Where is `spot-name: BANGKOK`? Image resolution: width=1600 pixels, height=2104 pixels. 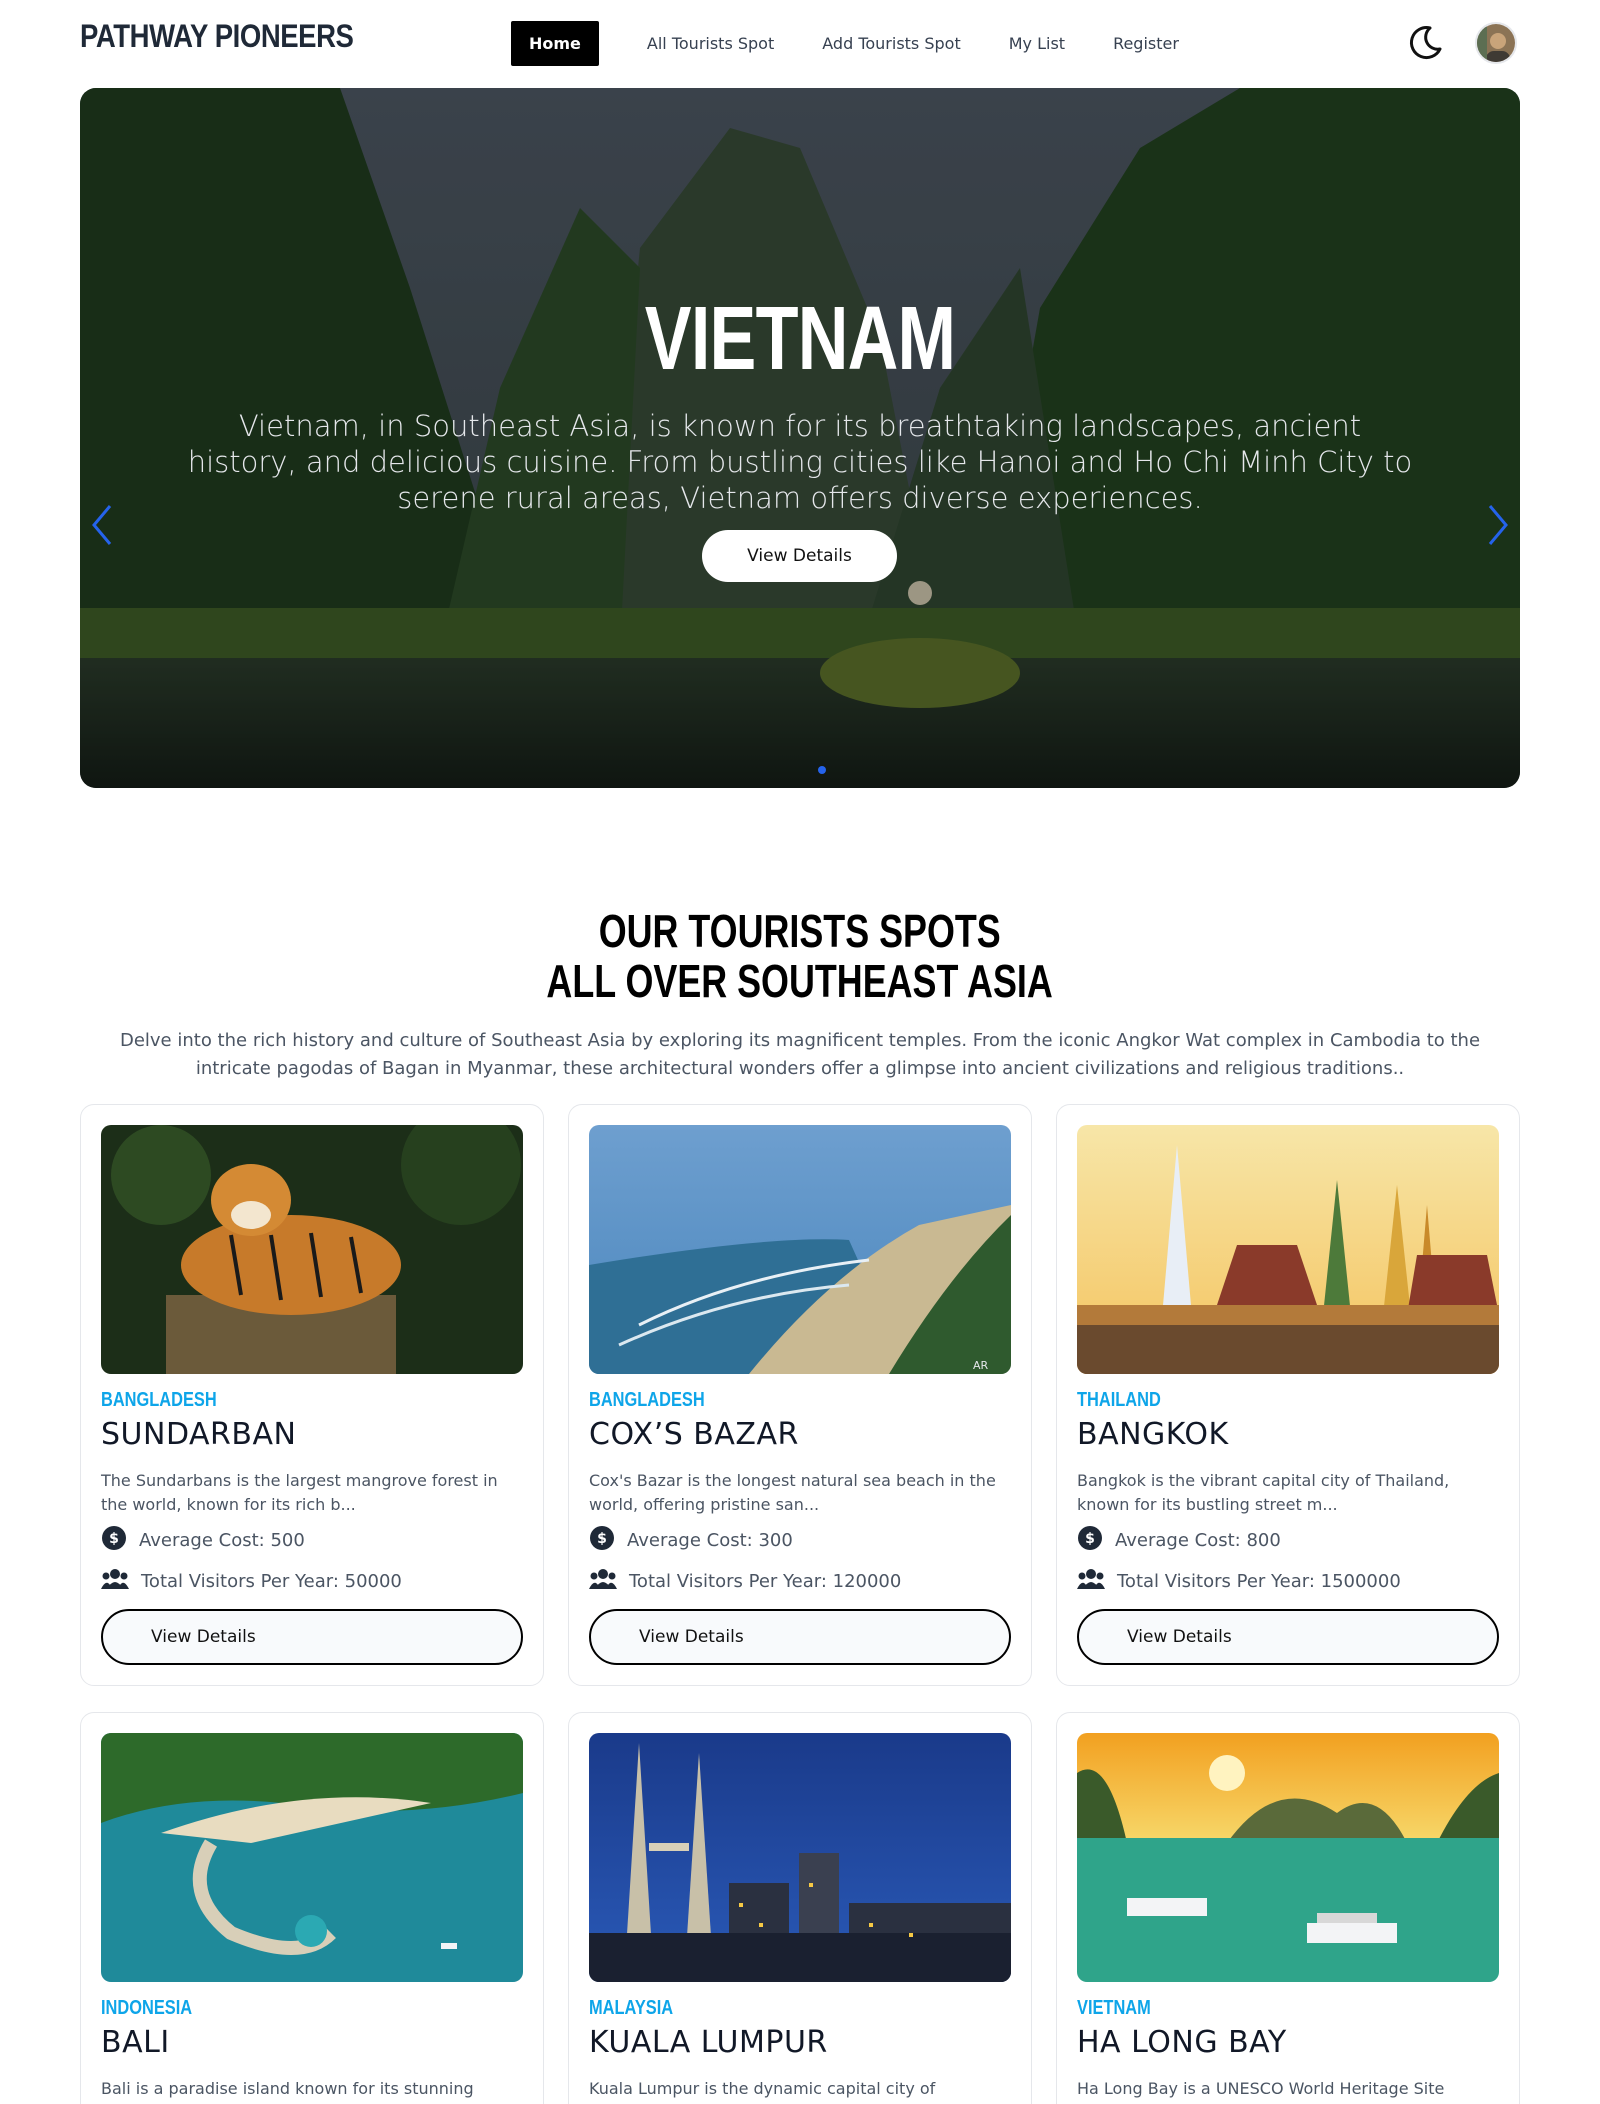 spot-name: BANGKOK is located at coordinates (1153, 1434).